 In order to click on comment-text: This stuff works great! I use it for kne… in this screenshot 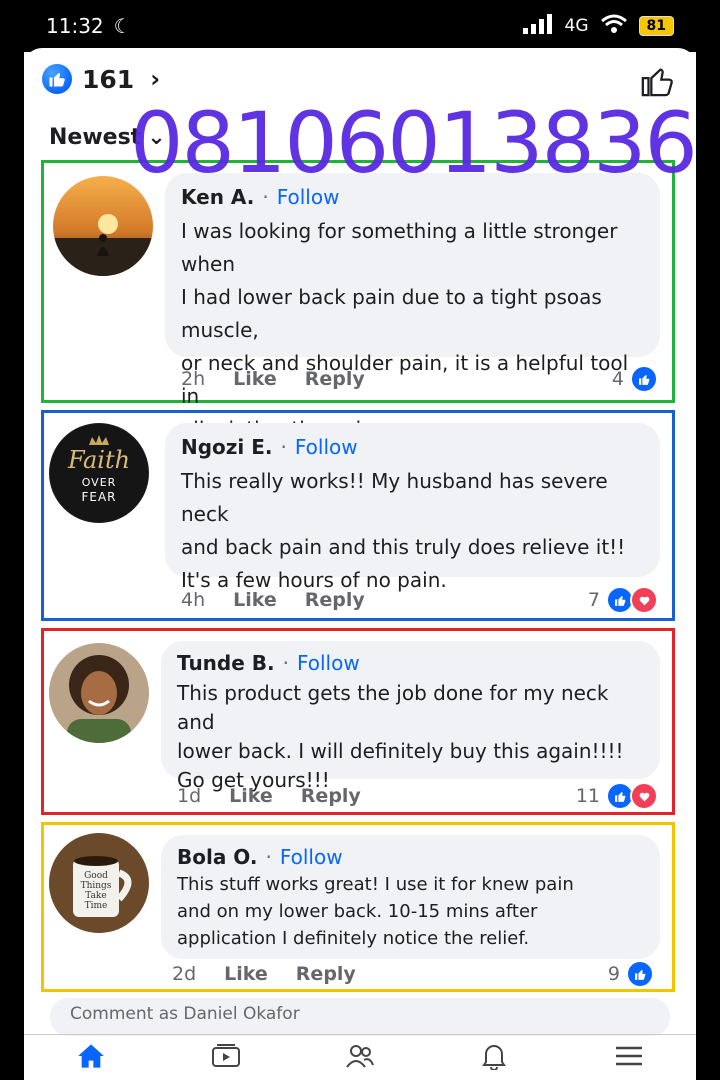, I will do `click(410, 911)`.